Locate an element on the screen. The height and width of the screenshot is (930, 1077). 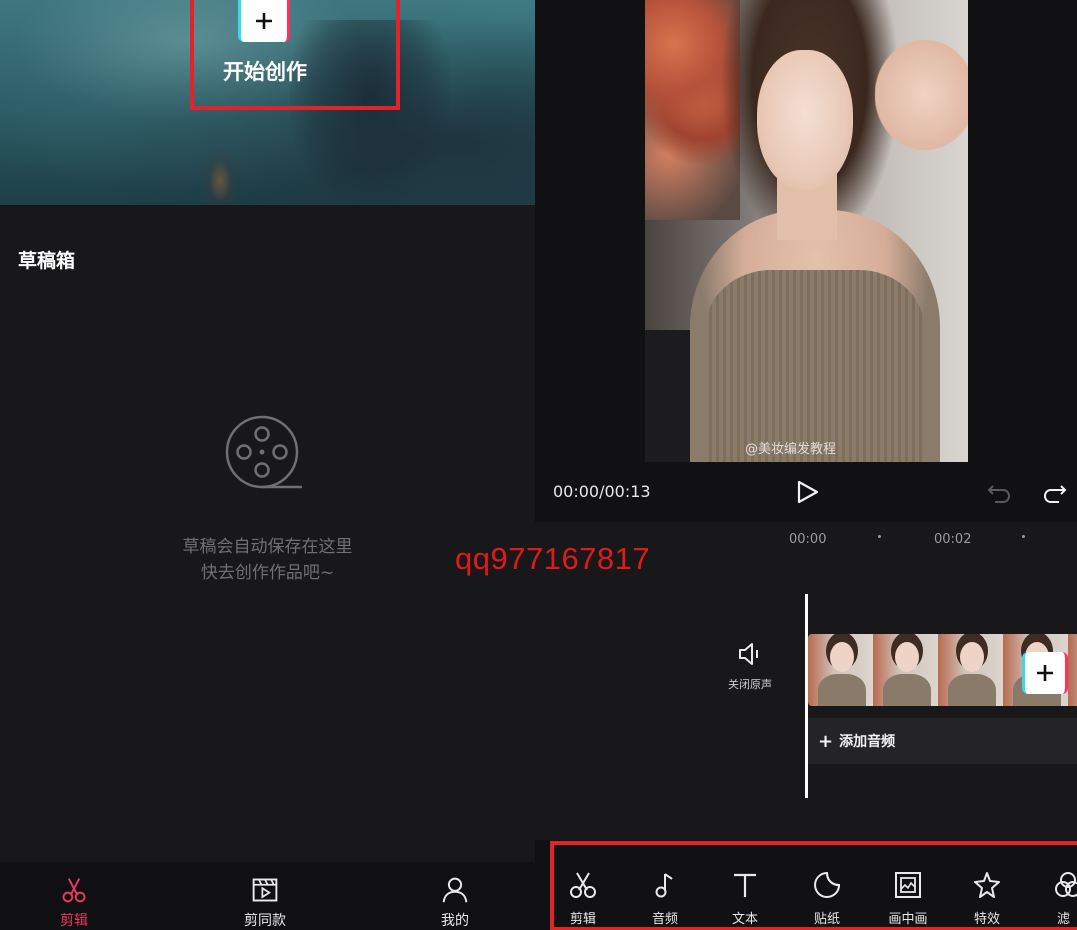
ruler-time-0: 00:00 is located at coordinates (808, 539).